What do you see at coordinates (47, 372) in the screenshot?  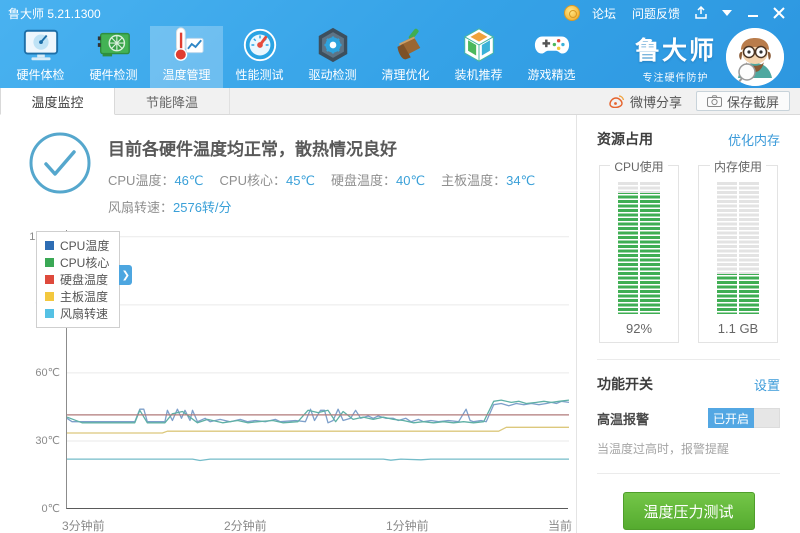 I see `y-tick-label: 60℃` at bounding box center [47, 372].